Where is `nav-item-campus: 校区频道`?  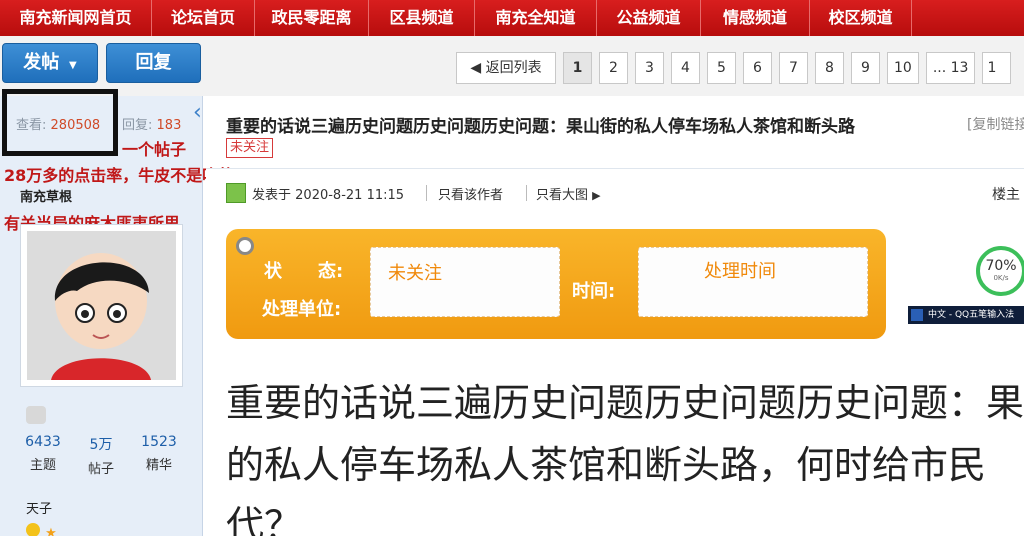 nav-item-campus: 校区频道 is located at coordinates (861, 18).